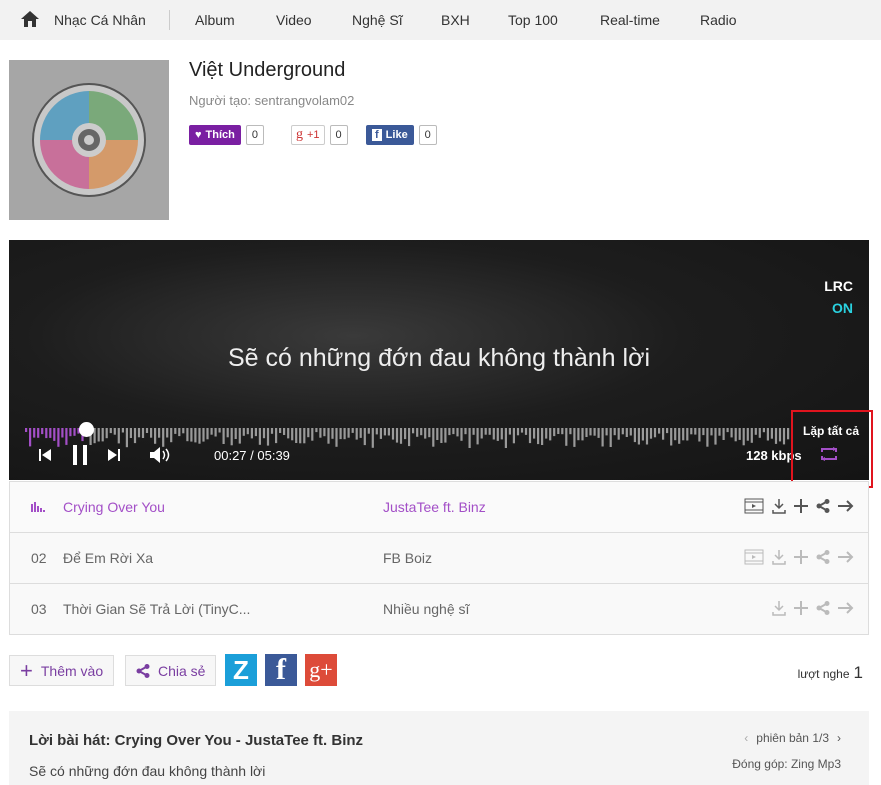 The width and height of the screenshot is (881, 785). I want to click on track-row: Crying Over You JustaTee ft. Binz, so click(439, 506).